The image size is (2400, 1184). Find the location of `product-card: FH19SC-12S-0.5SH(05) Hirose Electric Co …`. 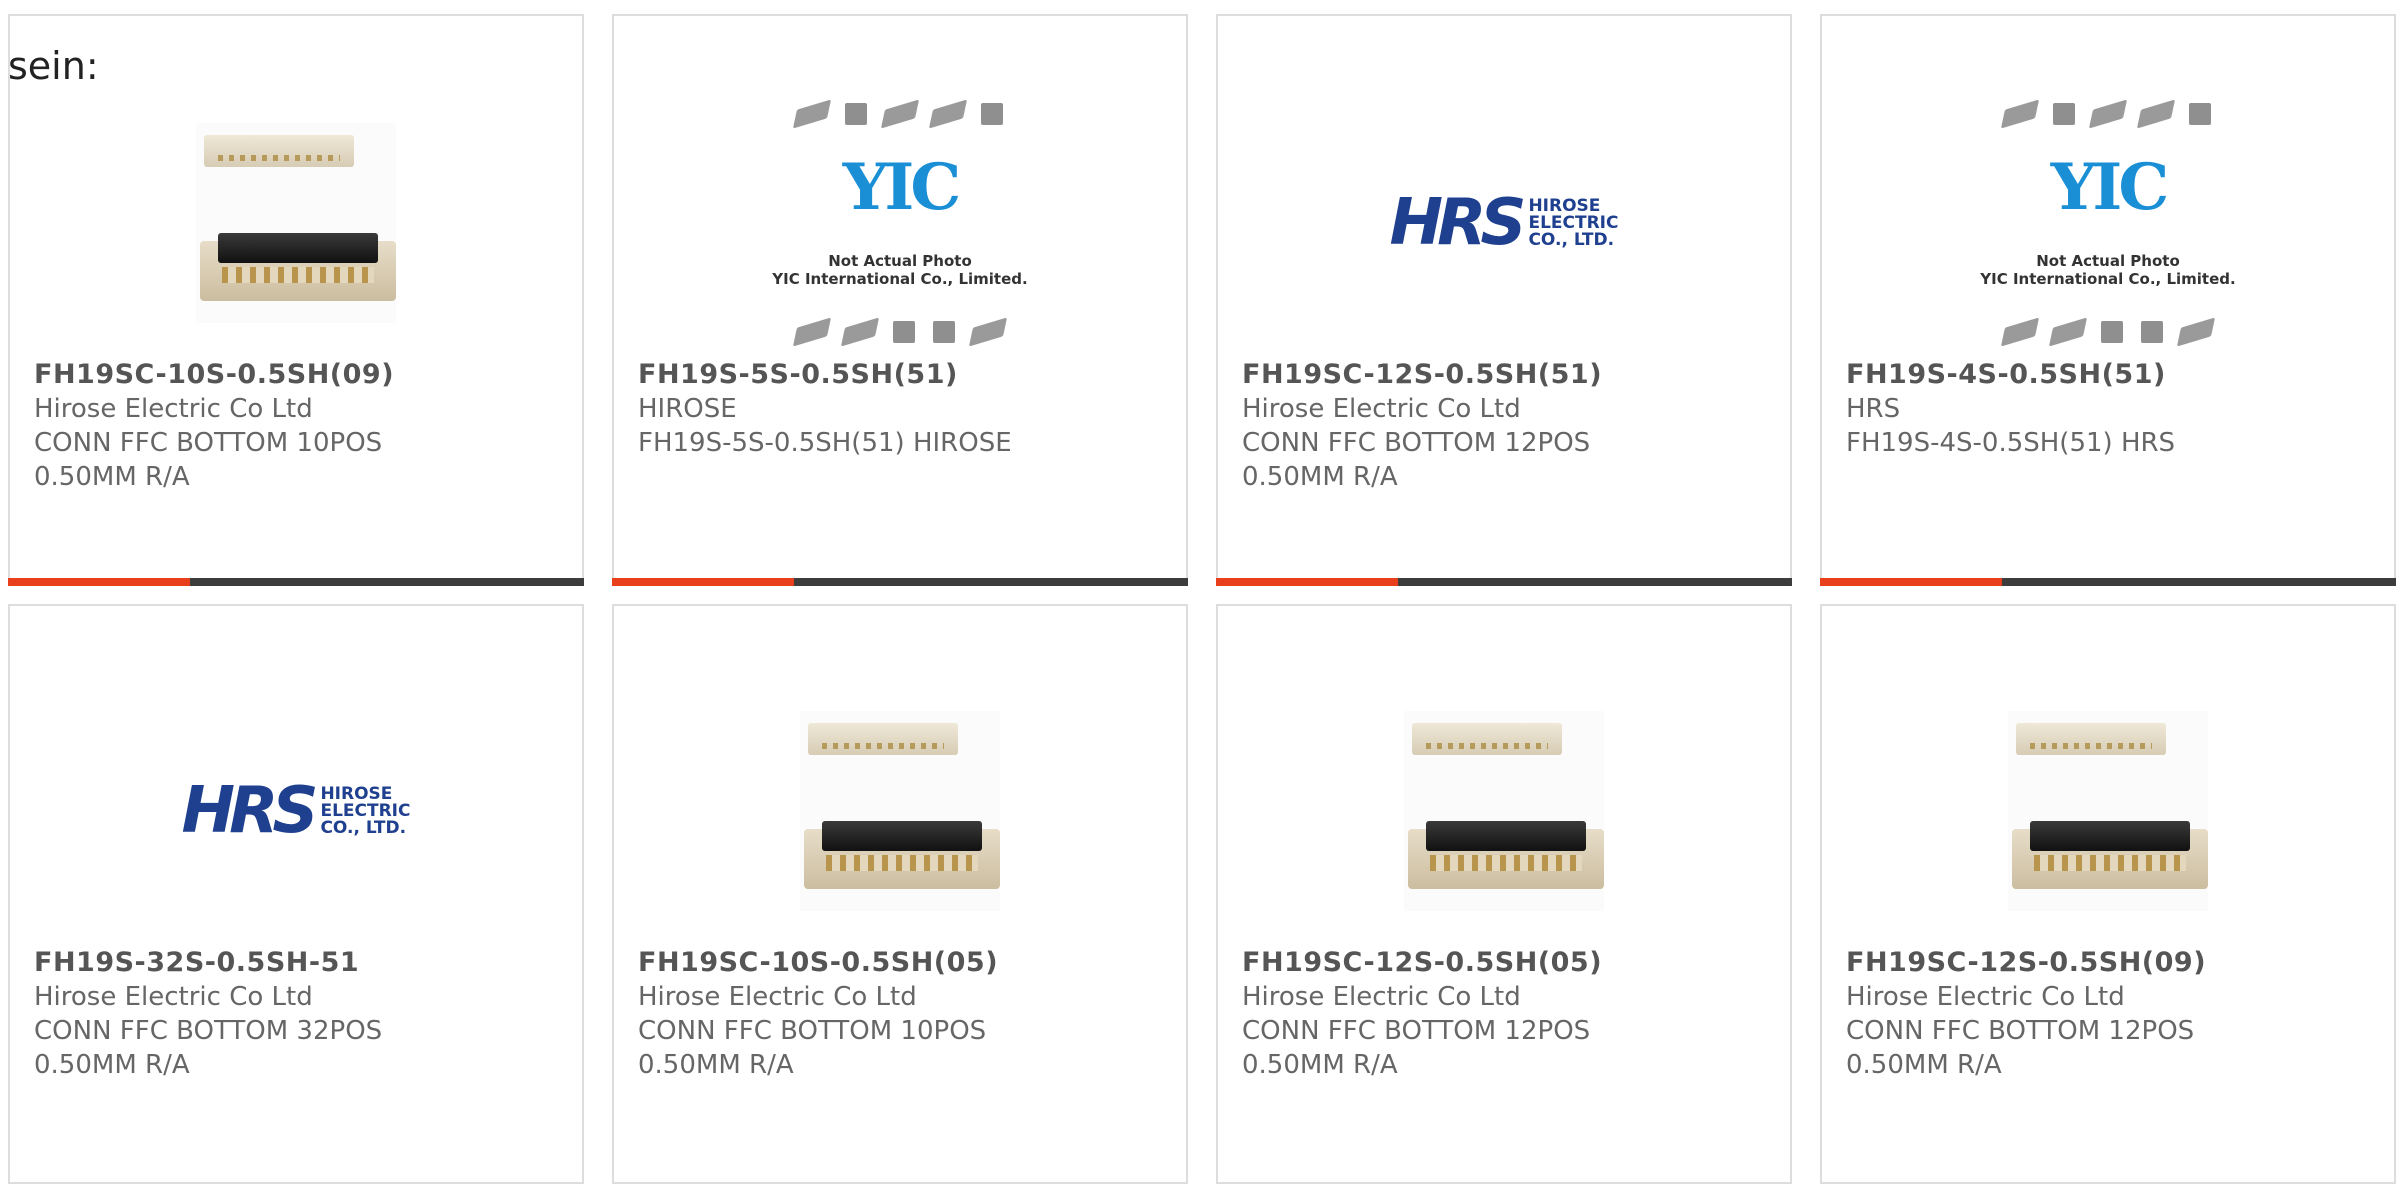

product-card: FH19SC-12S-0.5SH(05) Hirose Electric Co … is located at coordinates (1504, 894).